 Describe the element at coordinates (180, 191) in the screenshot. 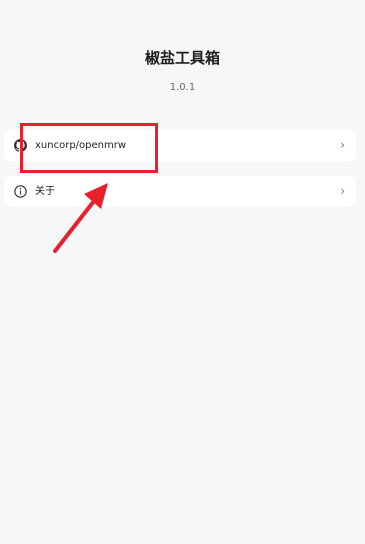

I see `list-item-about: 关于 ›` at that location.